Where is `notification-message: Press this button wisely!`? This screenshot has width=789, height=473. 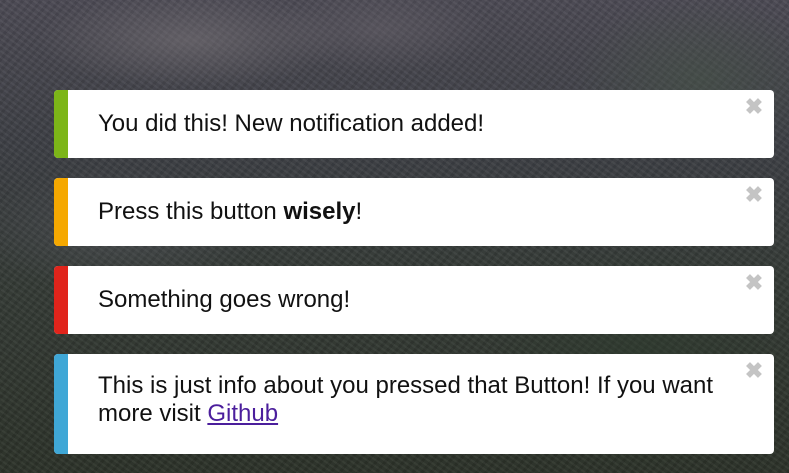 notification-message: Press this button wisely! is located at coordinates (416, 212).